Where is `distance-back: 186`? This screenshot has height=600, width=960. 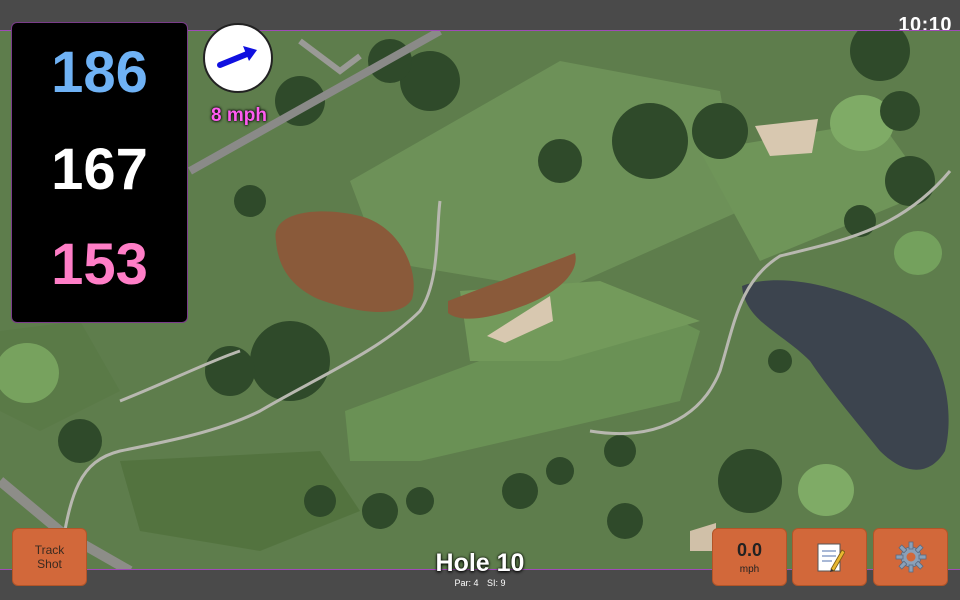 distance-back: 186 is located at coordinates (99, 72).